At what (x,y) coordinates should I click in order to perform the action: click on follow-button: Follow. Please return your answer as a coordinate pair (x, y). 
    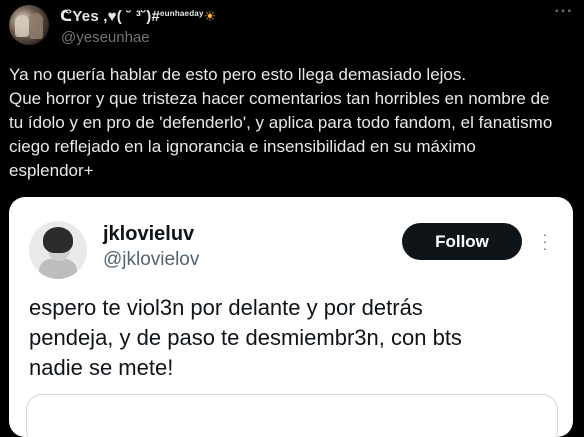
    Looking at the image, I should click on (462, 241).